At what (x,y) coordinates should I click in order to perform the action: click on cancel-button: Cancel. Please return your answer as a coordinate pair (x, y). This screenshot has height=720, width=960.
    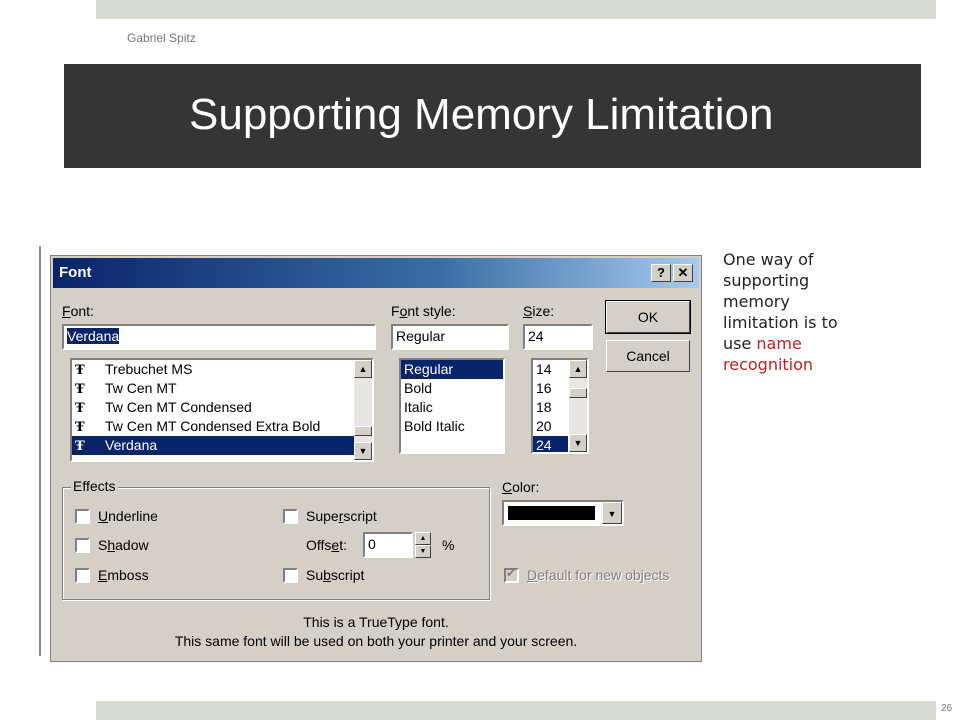
    Looking at the image, I should click on (648, 356).